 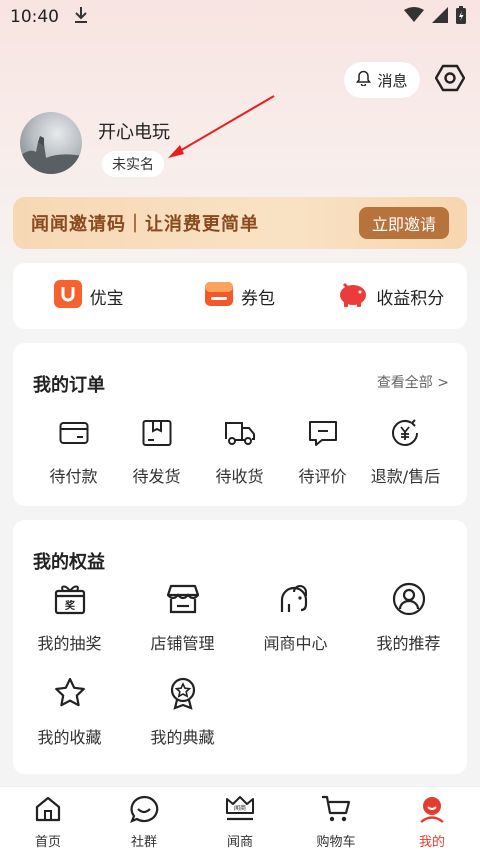 What do you see at coordinates (410, 298) in the screenshot?
I see `quick-link-label: 收益积分` at bounding box center [410, 298].